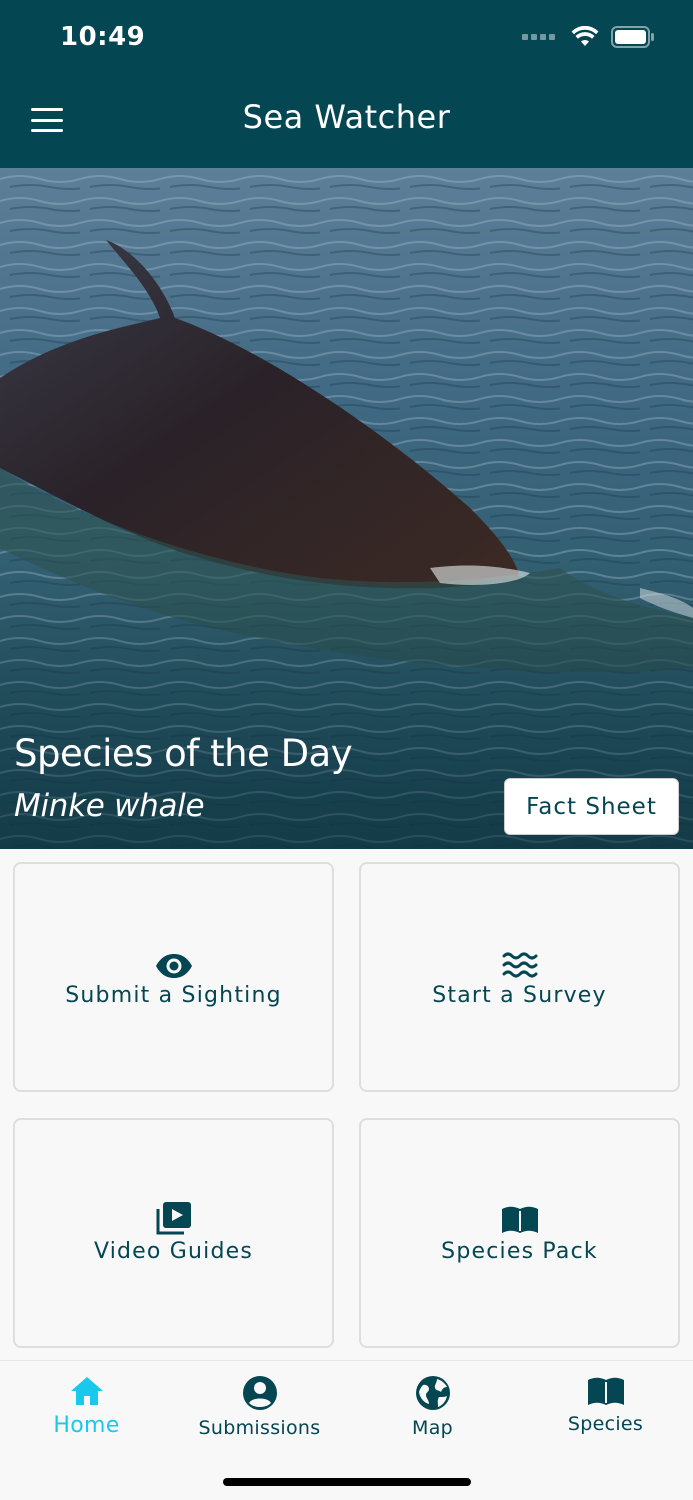 The image size is (693, 1500). Describe the element at coordinates (173, 1251) in the screenshot. I see `tile-label: Video Guides` at that location.